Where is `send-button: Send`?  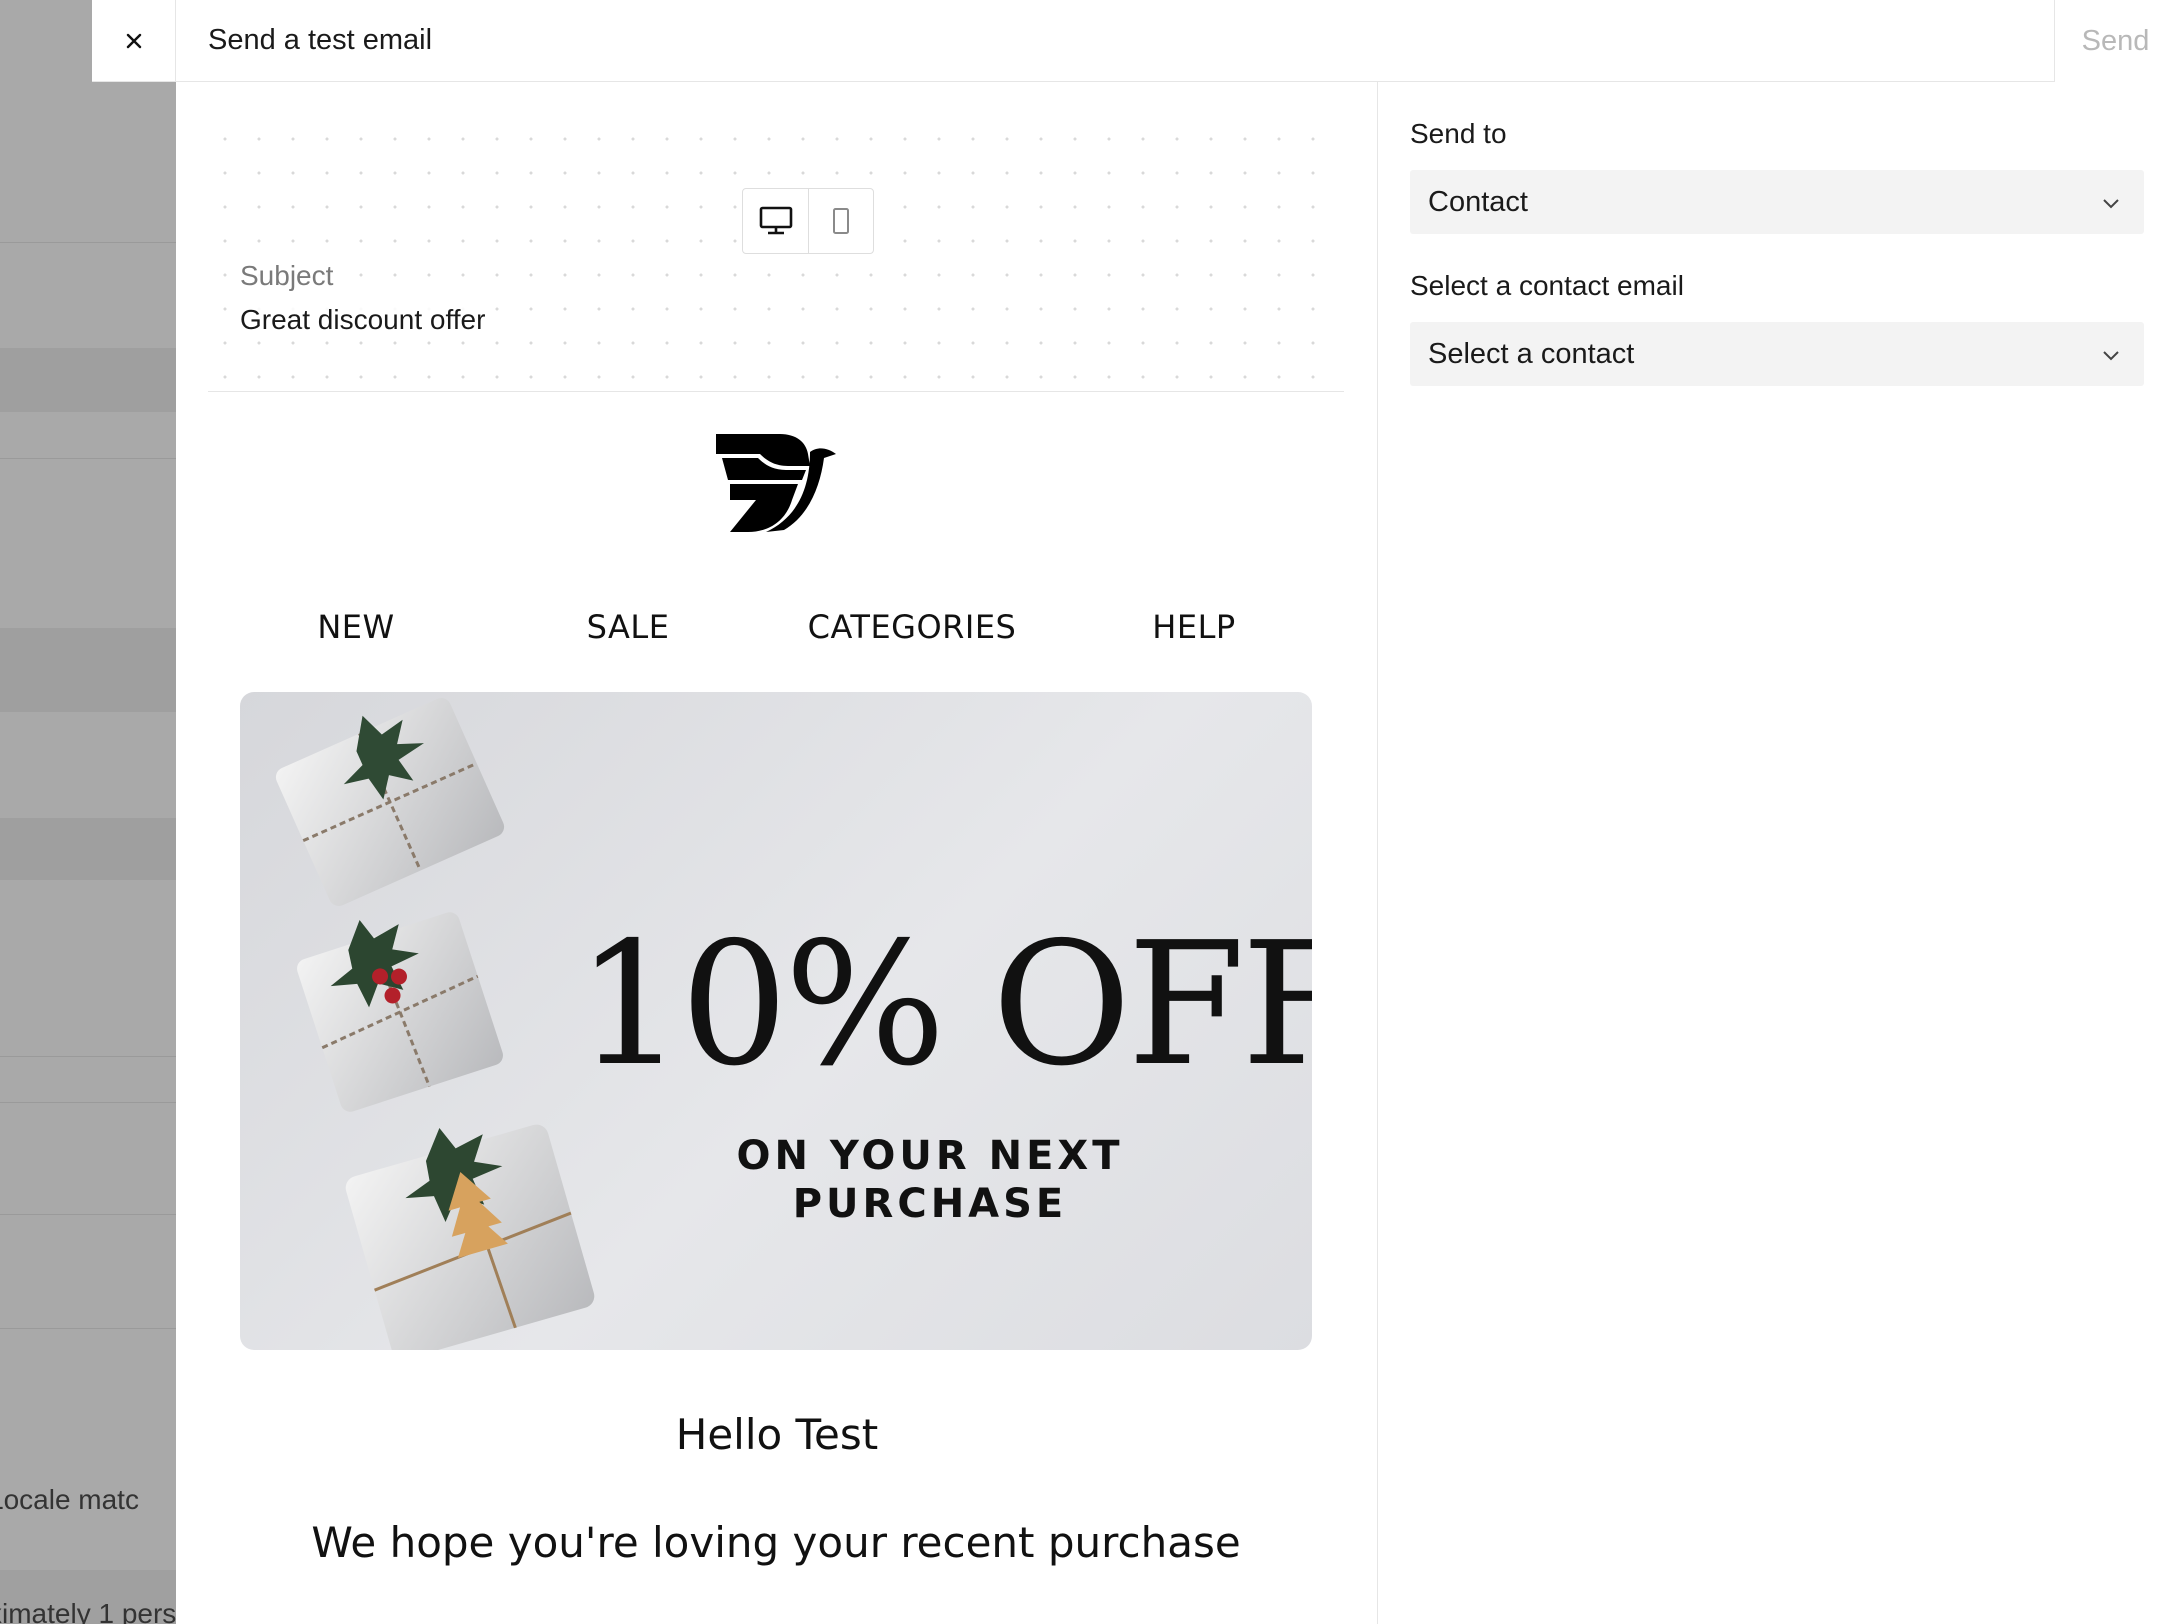 send-button: Send is located at coordinates (2115, 41).